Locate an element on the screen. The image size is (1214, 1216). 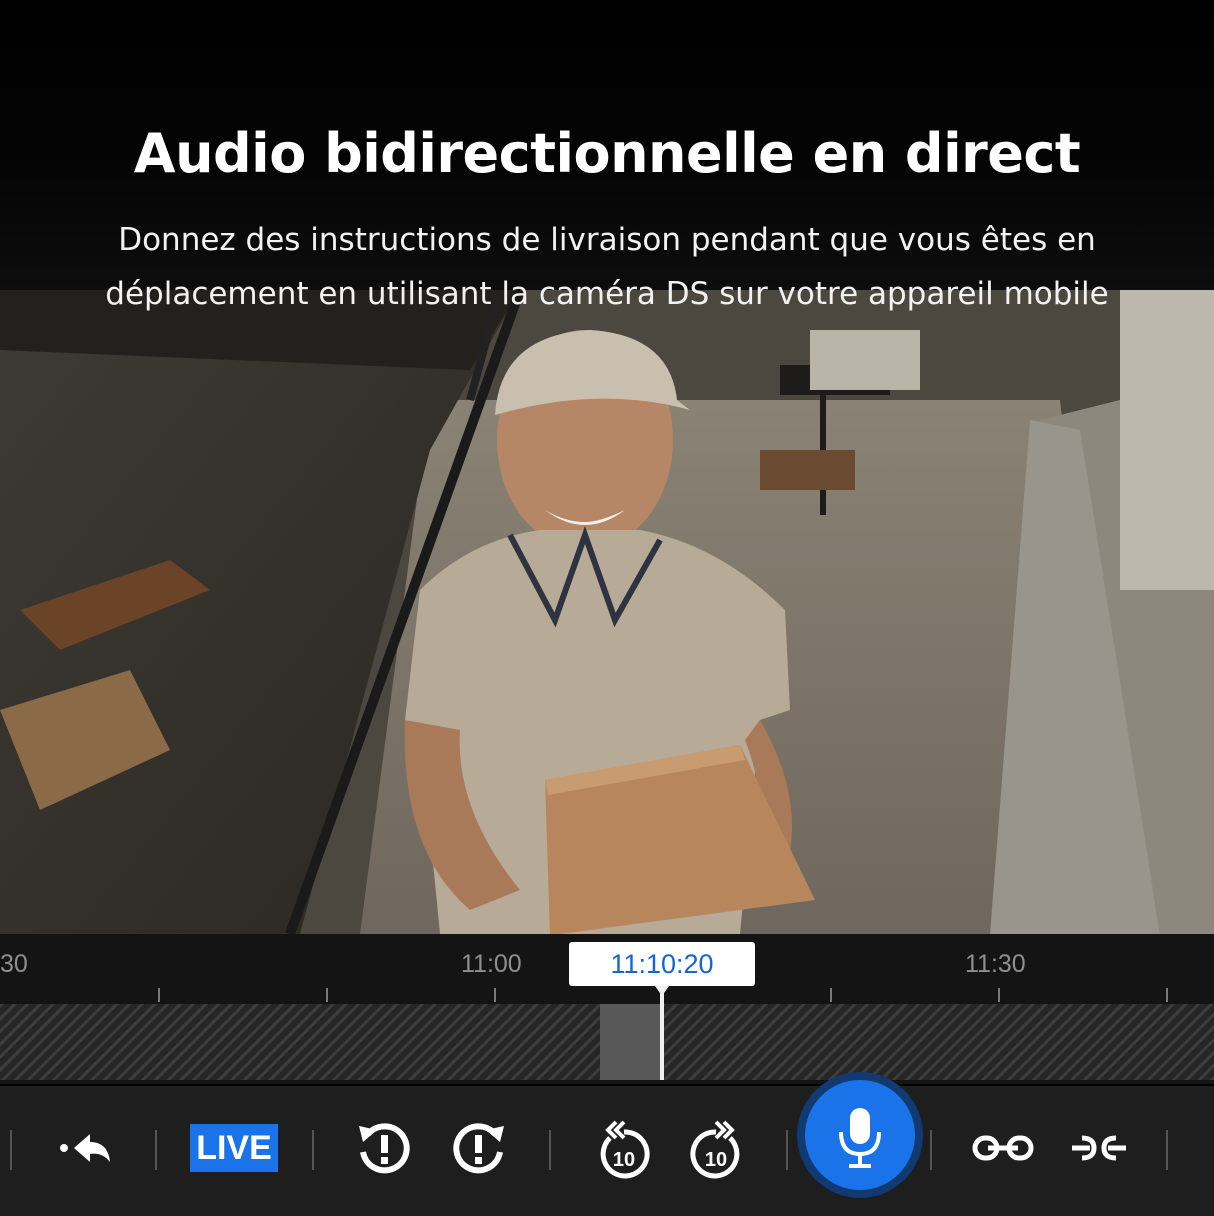
forward-10-icon: 10 is located at coordinates (715, 1149).